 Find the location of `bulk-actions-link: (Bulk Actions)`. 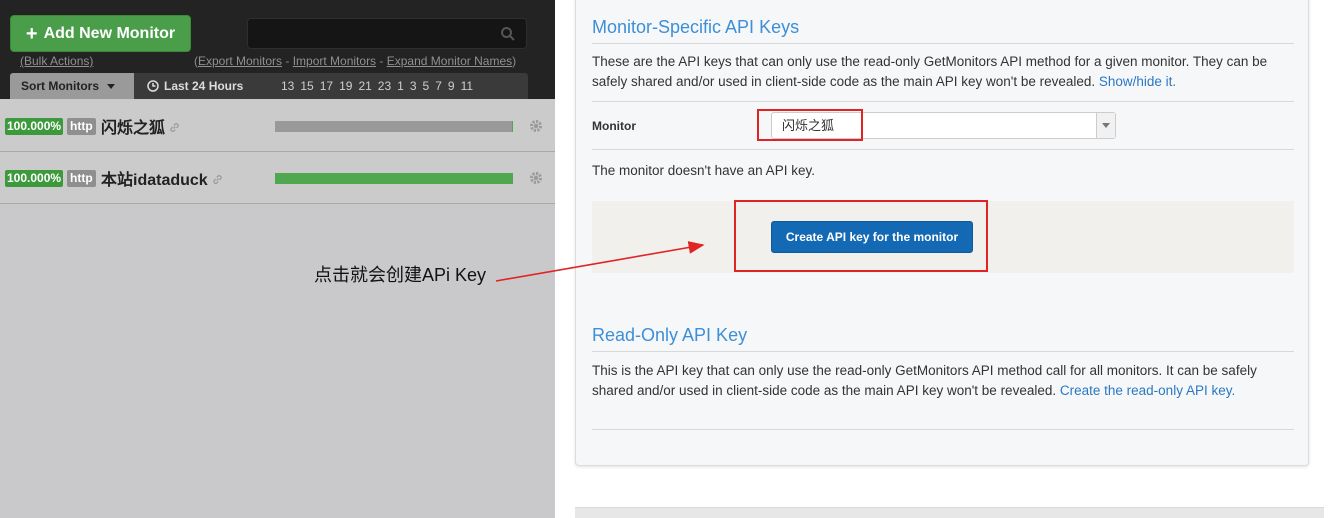

bulk-actions-link: (Bulk Actions) is located at coordinates (56, 61).